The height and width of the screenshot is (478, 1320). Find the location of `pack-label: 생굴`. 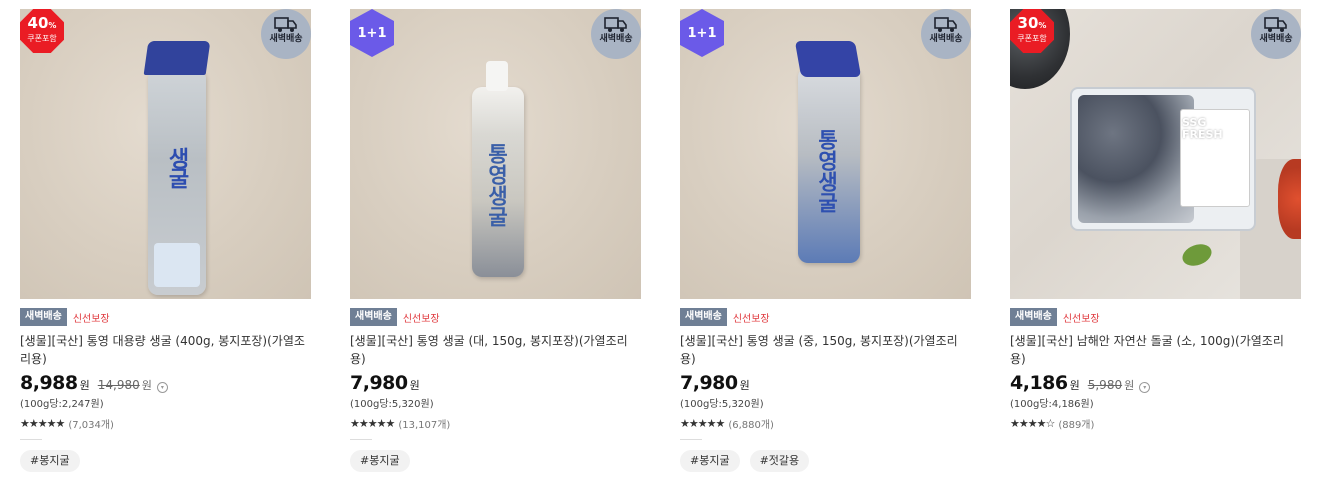

pack-label: 생굴 is located at coordinates (176, 167).